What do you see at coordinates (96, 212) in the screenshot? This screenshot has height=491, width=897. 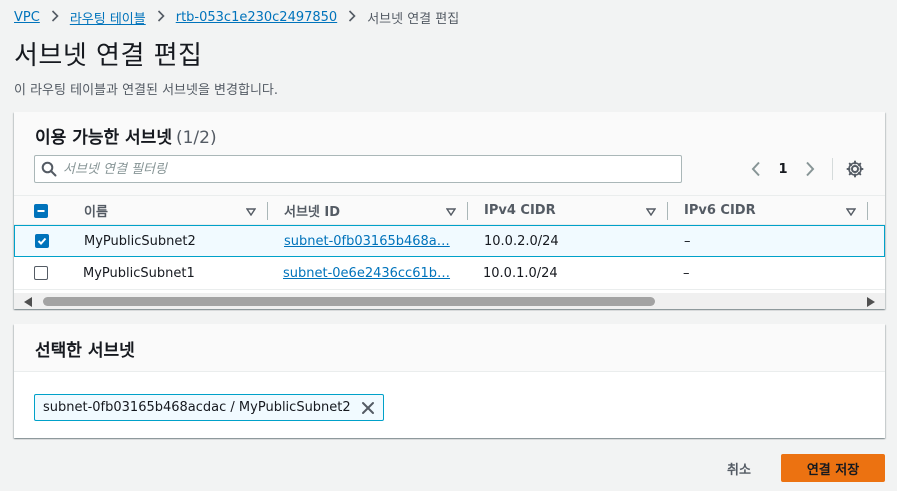 I see `column-name-label: 이름` at bounding box center [96, 212].